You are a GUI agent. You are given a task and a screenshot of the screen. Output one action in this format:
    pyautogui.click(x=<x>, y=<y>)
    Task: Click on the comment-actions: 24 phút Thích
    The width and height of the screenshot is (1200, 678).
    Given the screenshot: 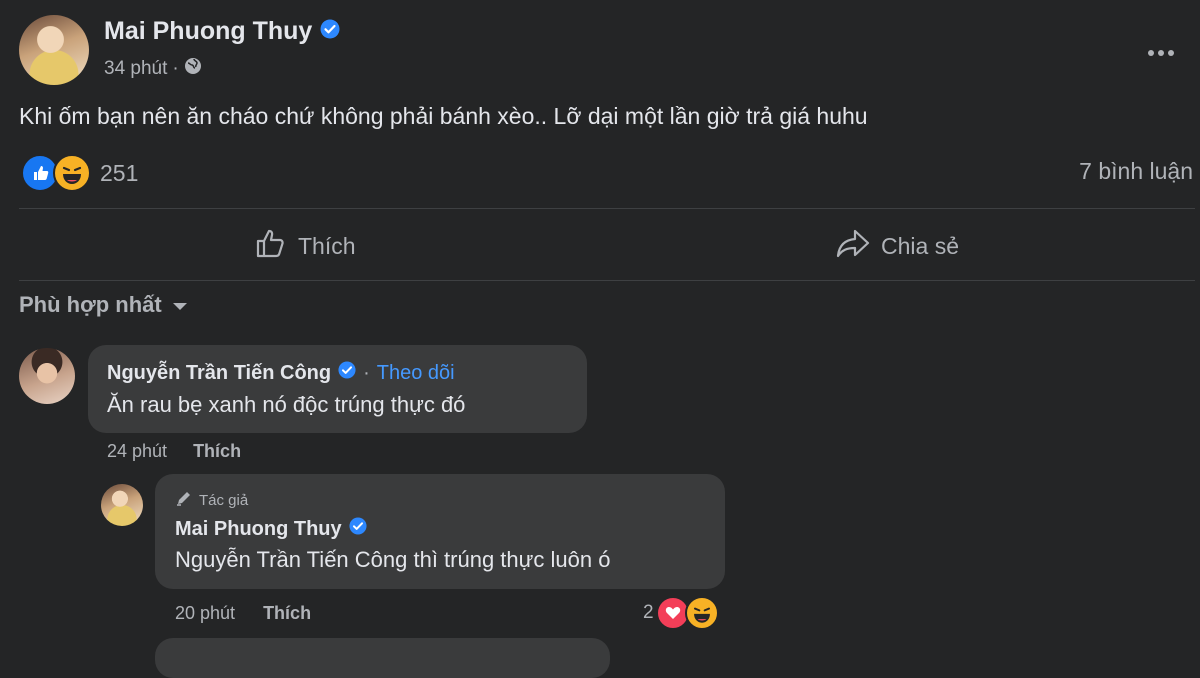 What is the action you would take?
    pyautogui.click(x=174, y=451)
    